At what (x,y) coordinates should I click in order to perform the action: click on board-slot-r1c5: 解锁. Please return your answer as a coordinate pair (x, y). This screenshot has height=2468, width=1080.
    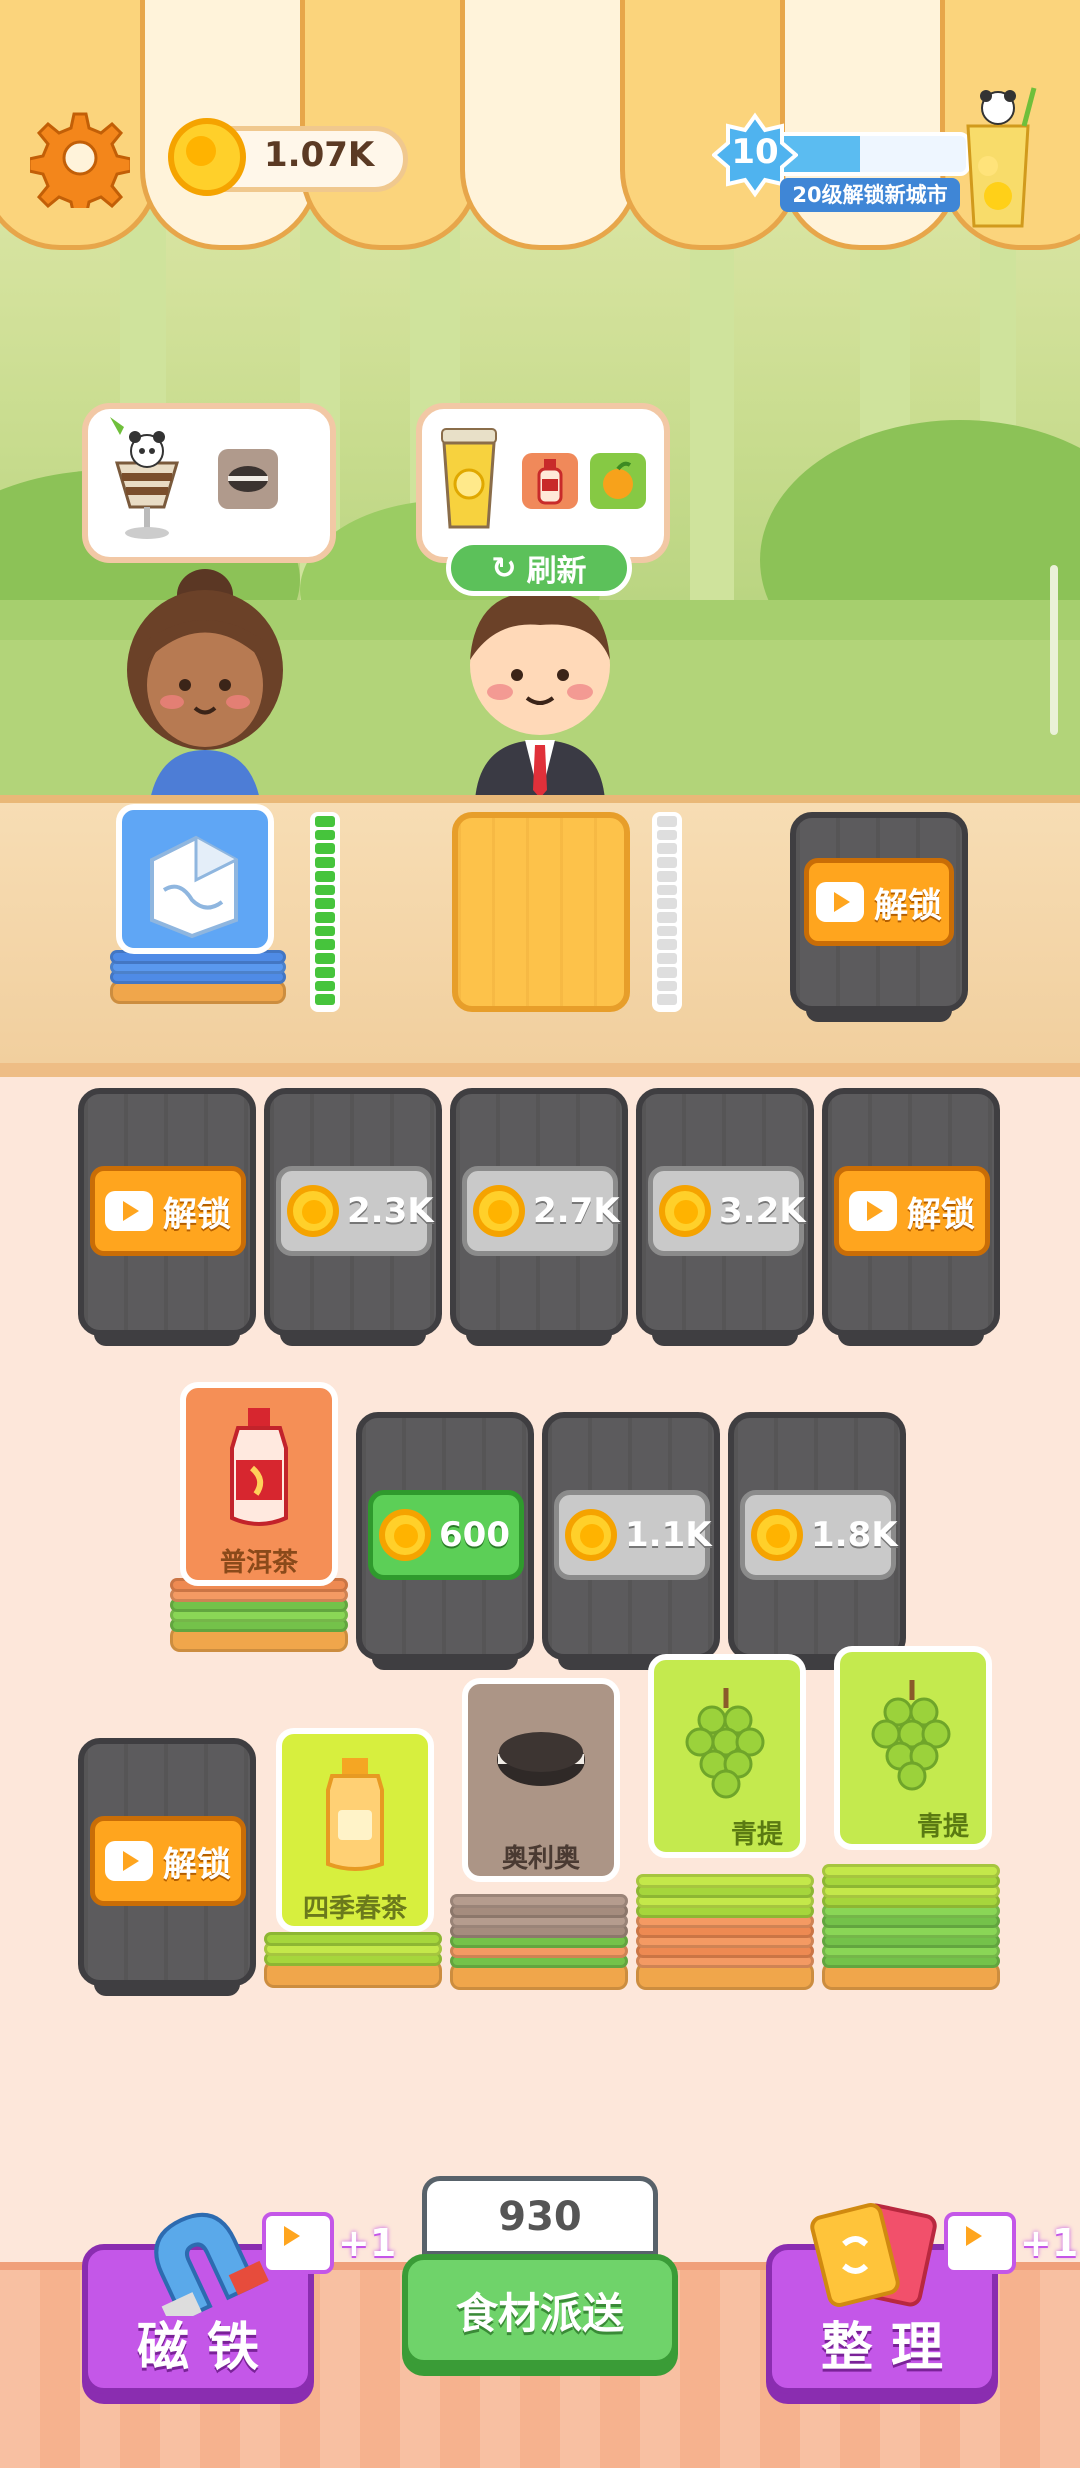
    Looking at the image, I should click on (911, 1217).